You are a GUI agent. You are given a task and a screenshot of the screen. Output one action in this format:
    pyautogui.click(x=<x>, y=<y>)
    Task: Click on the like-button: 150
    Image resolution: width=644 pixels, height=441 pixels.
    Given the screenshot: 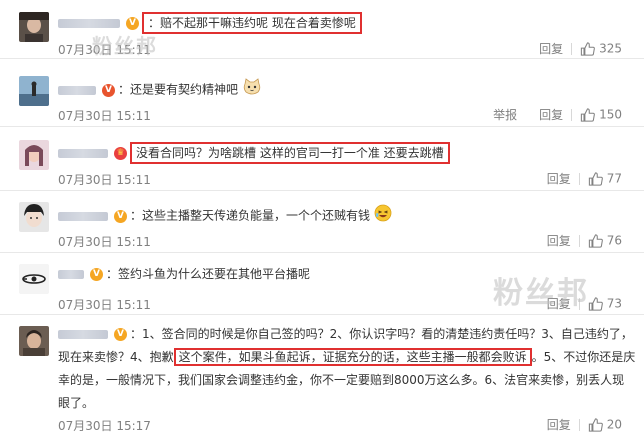 What is the action you would take?
    pyautogui.click(x=601, y=114)
    